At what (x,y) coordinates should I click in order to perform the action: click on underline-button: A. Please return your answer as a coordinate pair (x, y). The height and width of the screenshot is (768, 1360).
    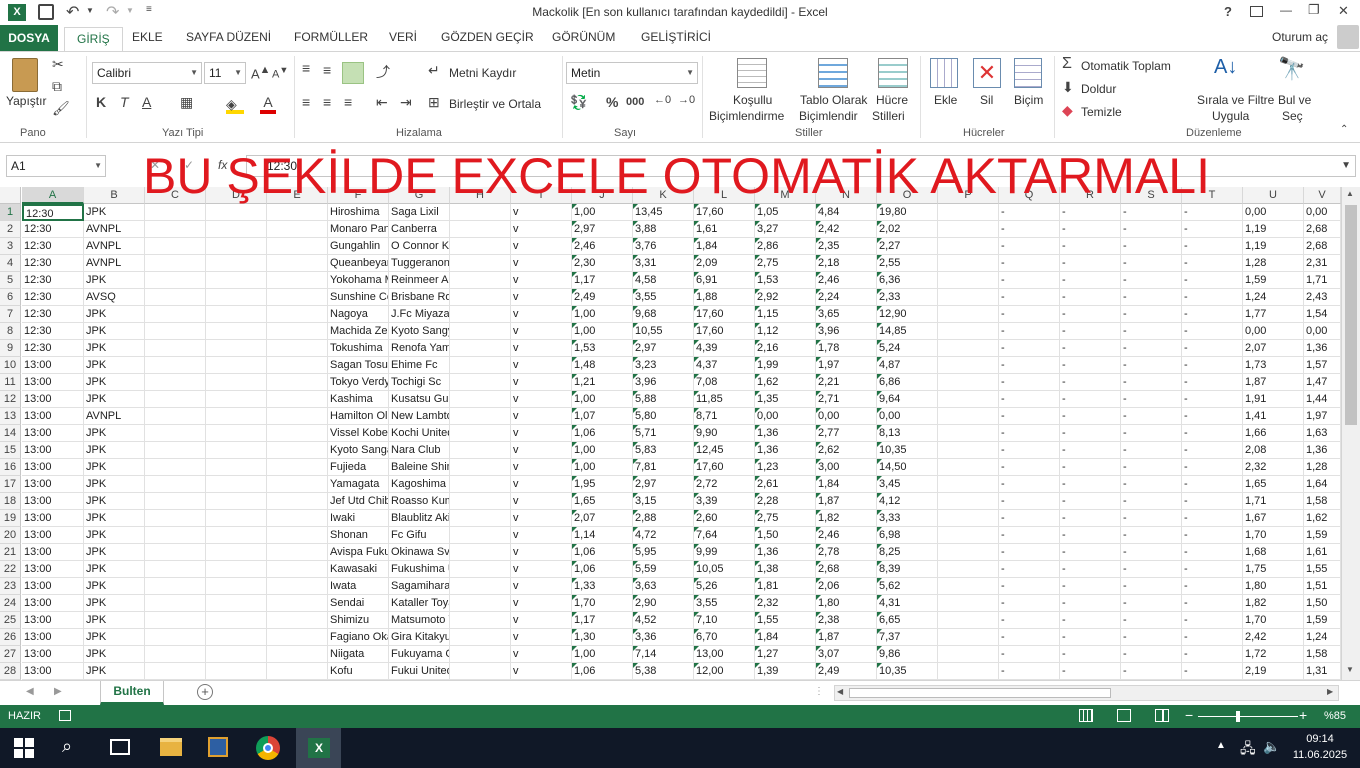
    Looking at the image, I should click on (146, 102).